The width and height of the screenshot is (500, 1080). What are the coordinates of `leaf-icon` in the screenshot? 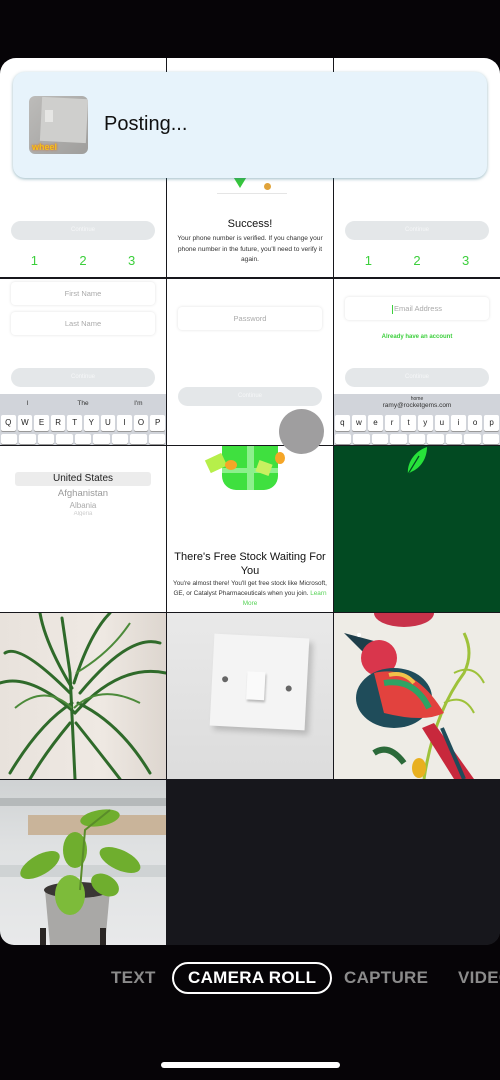 It's located at (417, 461).